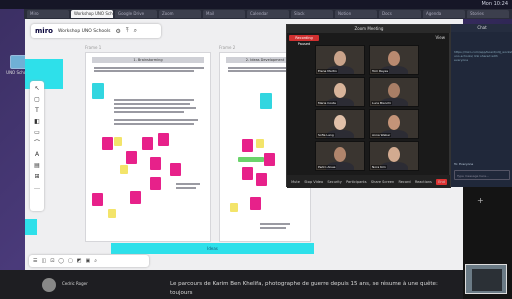 This screenshot has width=512, height=299. Describe the element at coordinates (37, 177) in the screenshot. I see `tool-icon: ⊞` at that location.